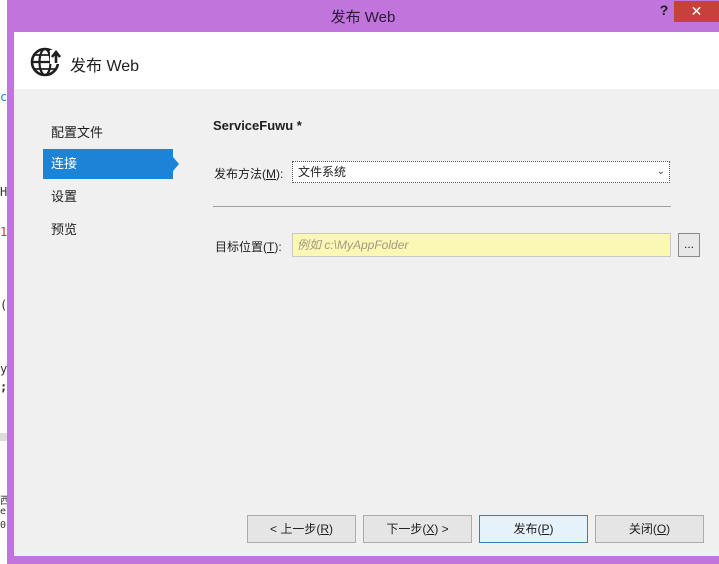 Image resolution: width=719 pixels, height=564 pixels. What do you see at coordinates (111, 164) in the screenshot?
I see `nav-item-connection: 连接` at bounding box center [111, 164].